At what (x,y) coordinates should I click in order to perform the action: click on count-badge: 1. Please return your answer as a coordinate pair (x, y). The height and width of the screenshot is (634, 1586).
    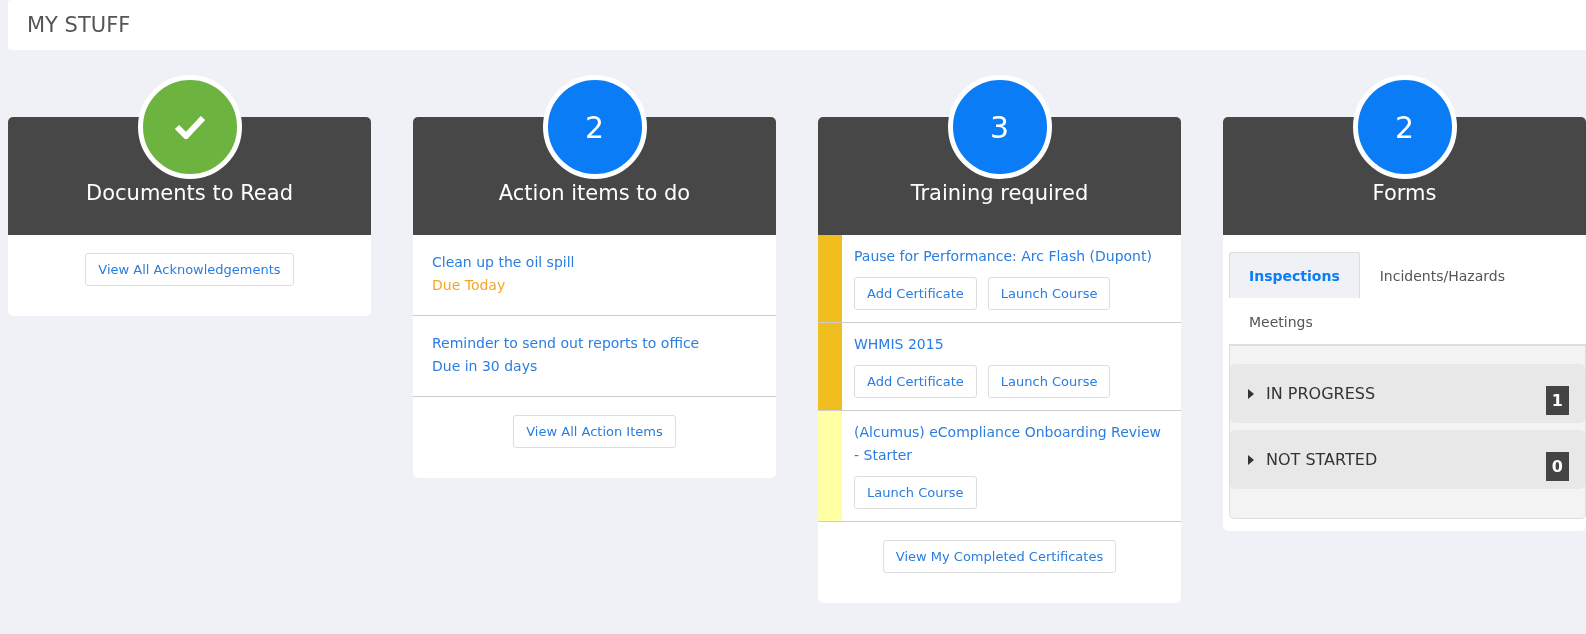
    Looking at the image, I should click on (1557, 400).